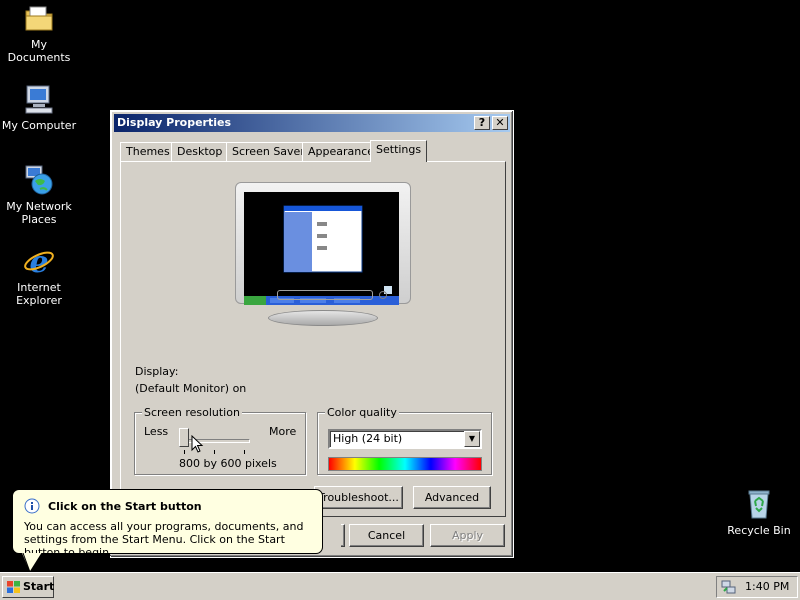  What do you see at coordinates (39, 125) in the screenshot?
I see `desktop-icon-label: My Computer` at bounding box center [39, 125].